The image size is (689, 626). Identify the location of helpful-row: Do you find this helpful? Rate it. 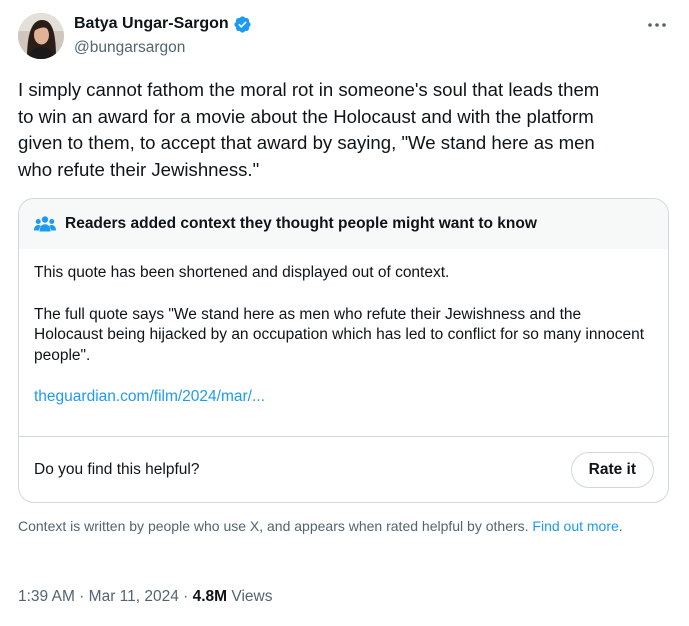
(343, 469).